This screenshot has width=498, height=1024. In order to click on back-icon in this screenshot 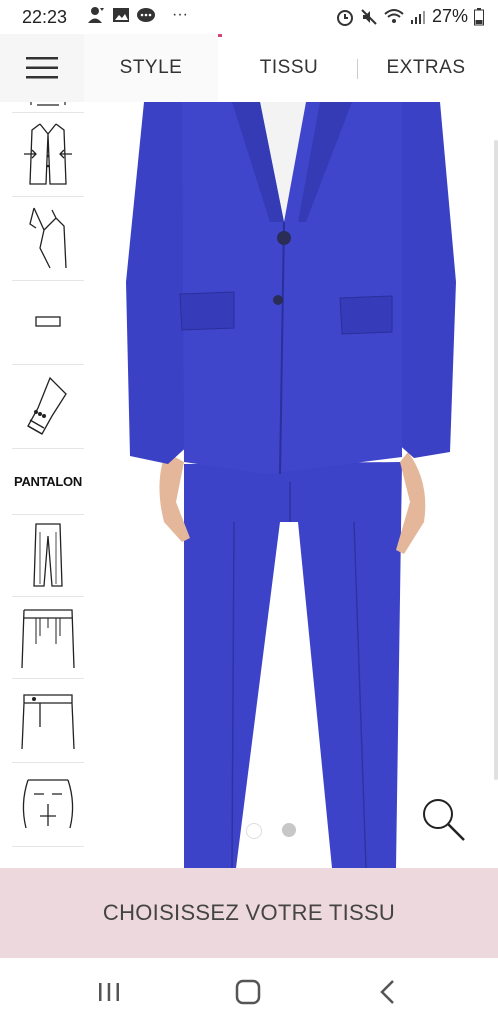, I will do `click(388, 992)`.